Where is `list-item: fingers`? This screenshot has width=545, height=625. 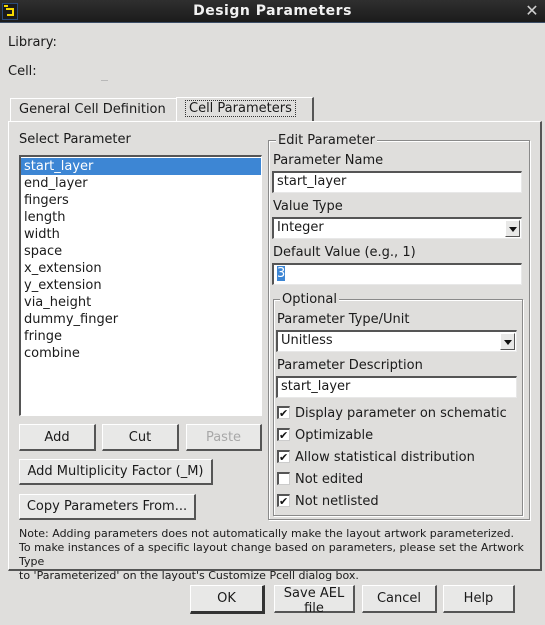
list-item: fingers is located at coordinates (141, 200).